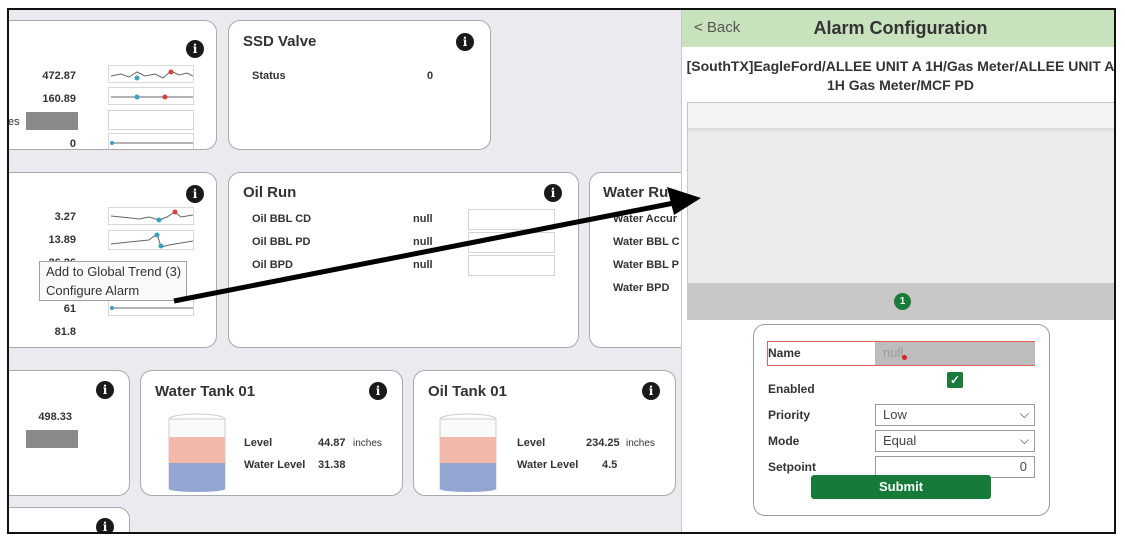  Describe the element at coordinates (901, 116) in the screenshot. I see `alarm-list-header` at that location.